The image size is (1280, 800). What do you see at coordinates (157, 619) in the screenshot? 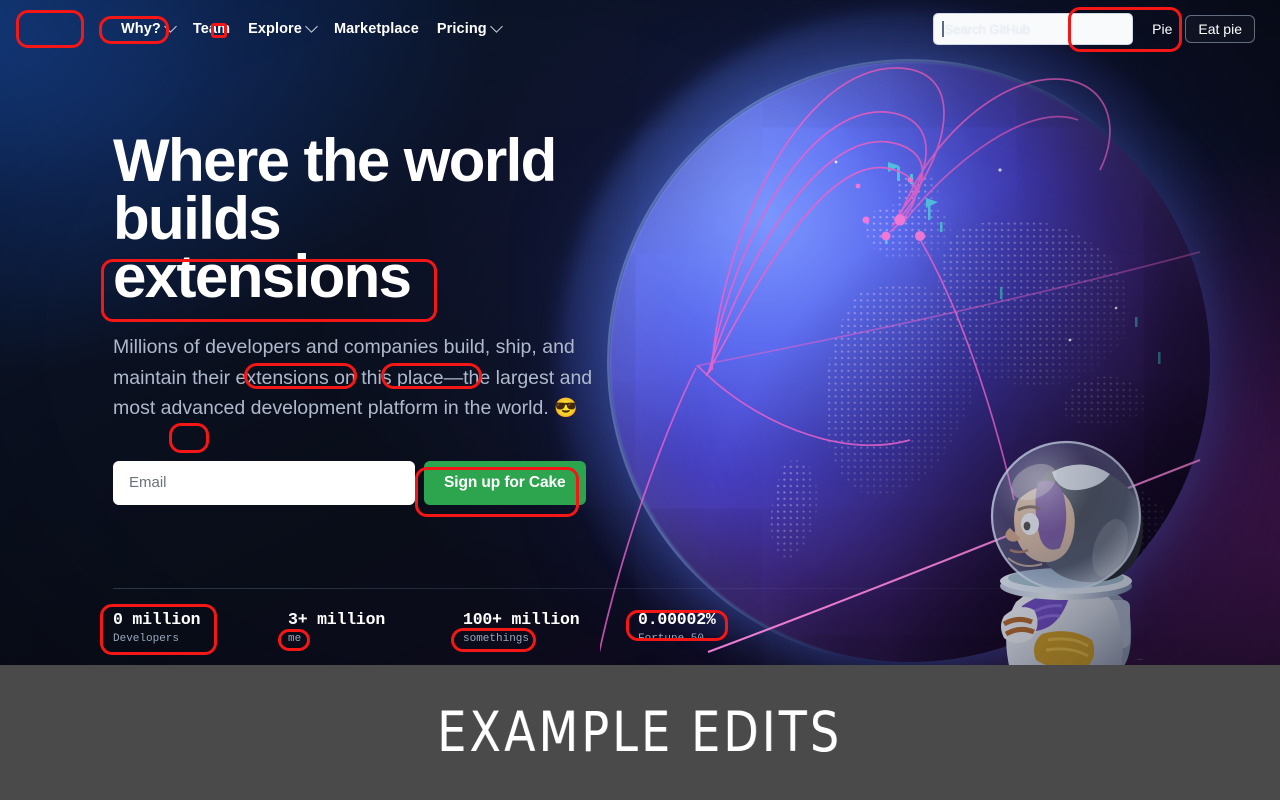
I see `stat-value: 0 million` at bounding box center [157, 619].